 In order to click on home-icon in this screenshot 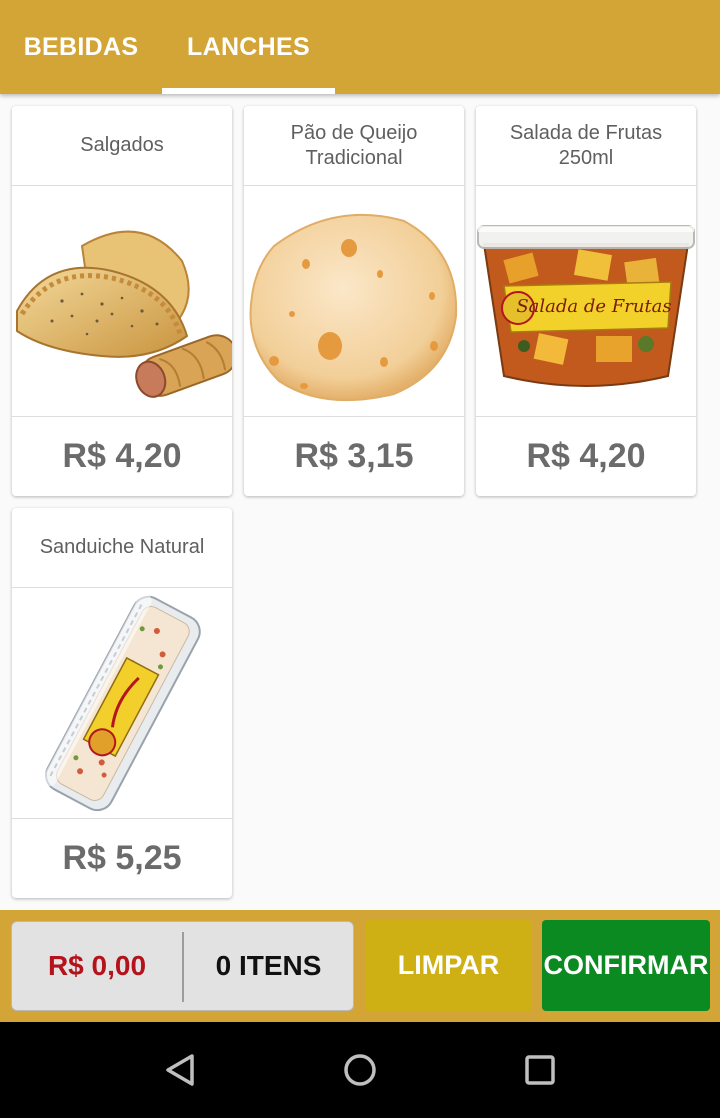, I will do `click(360, 1070)`.